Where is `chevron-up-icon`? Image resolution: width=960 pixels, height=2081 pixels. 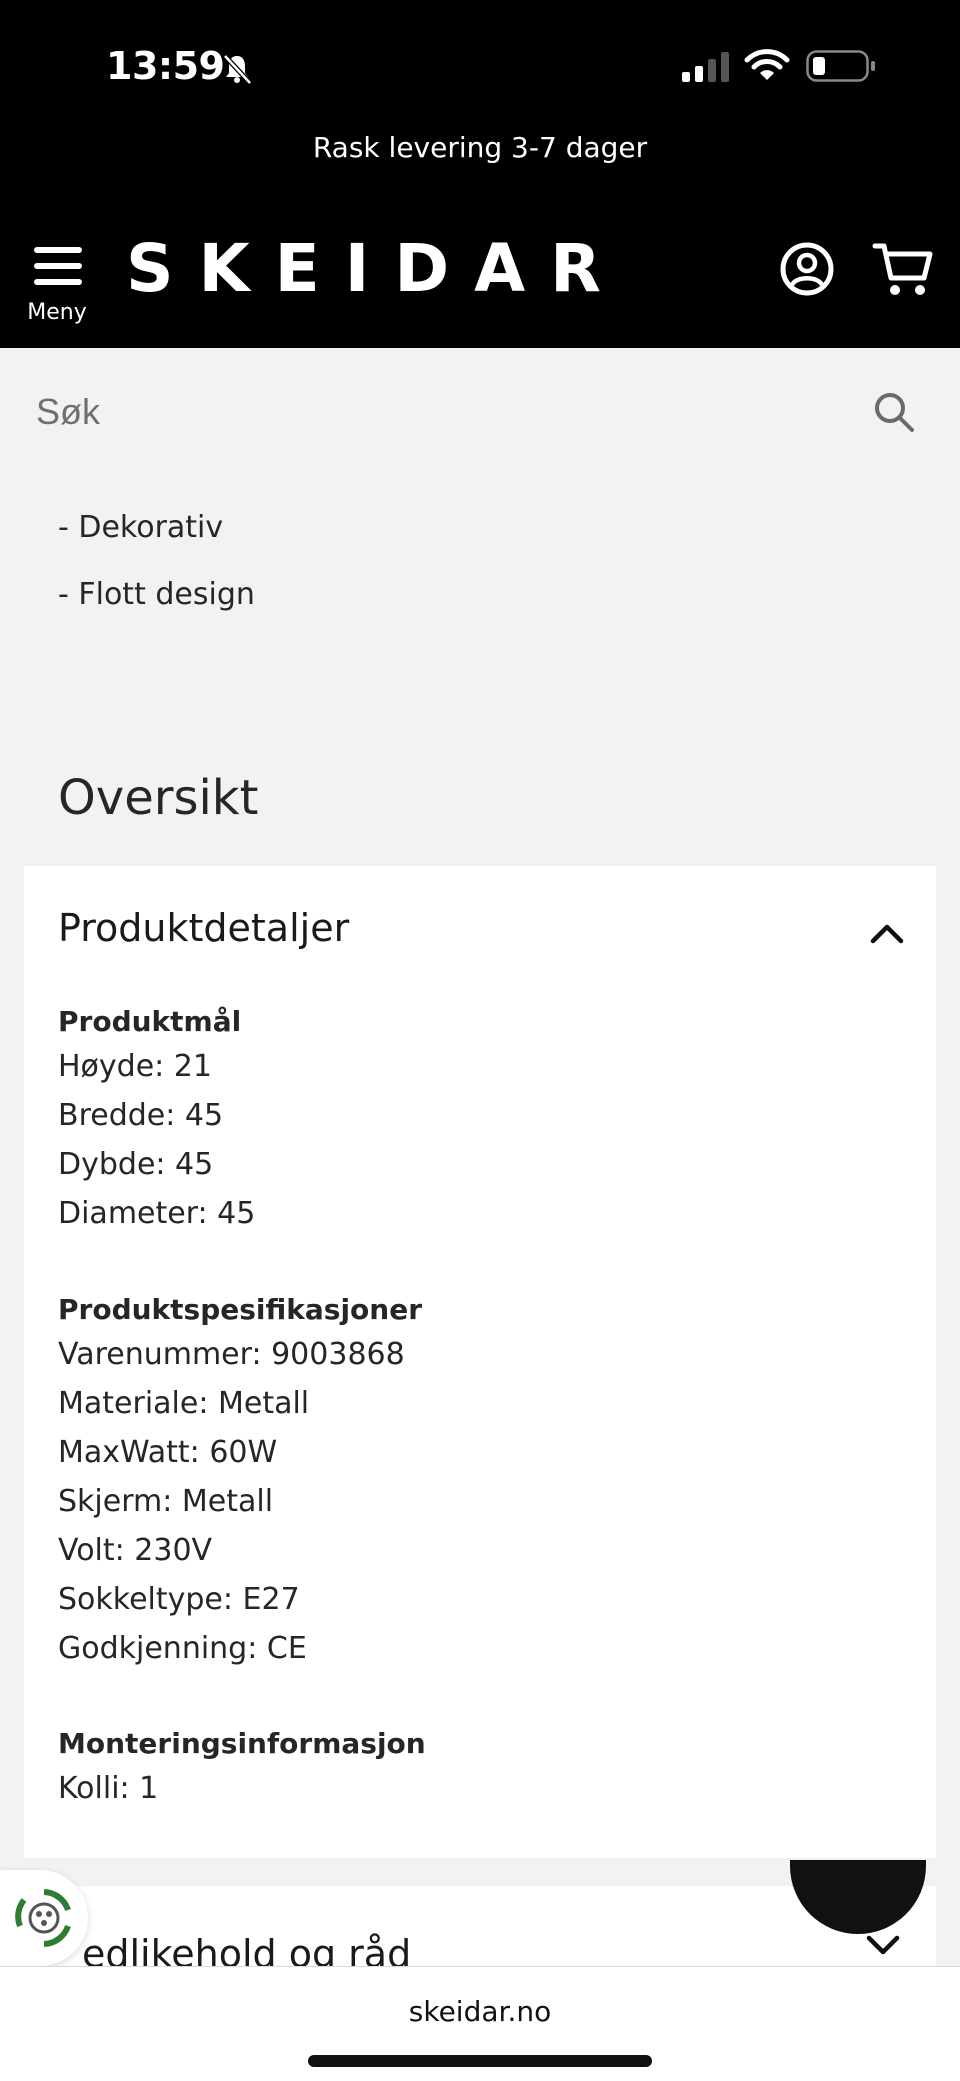
chevron-up-icon is located at coordinates (887, 935).